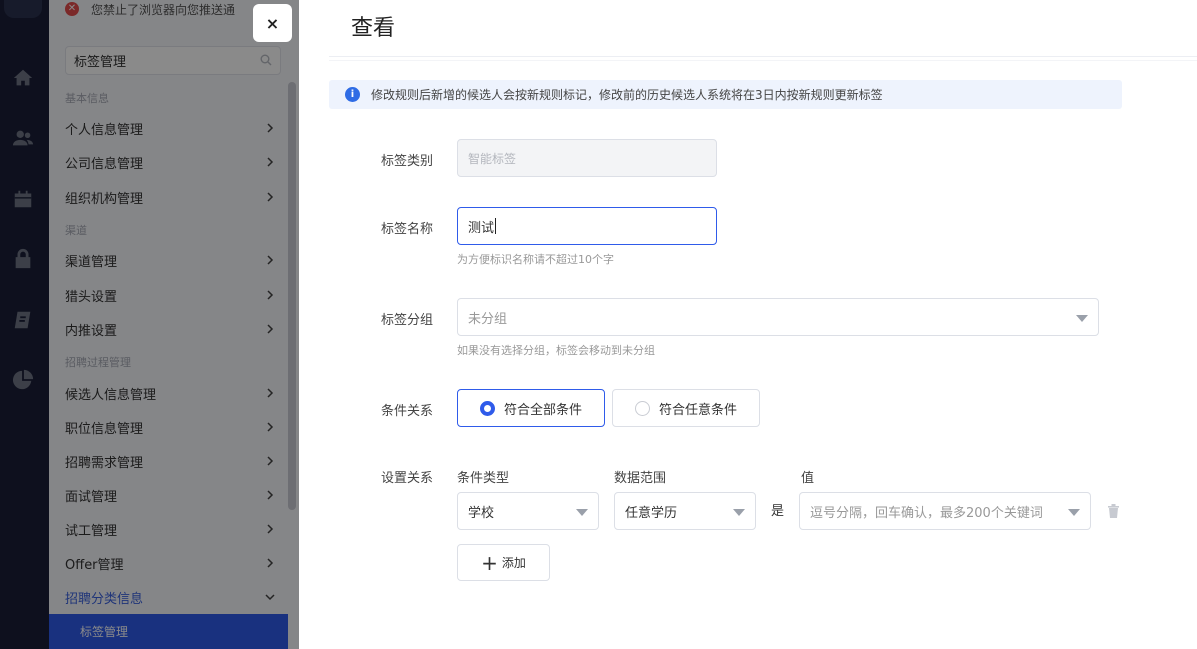 This screenshot has height=649, width=1197. I want to click on radio-unchecked-icon, so click(642, 408).